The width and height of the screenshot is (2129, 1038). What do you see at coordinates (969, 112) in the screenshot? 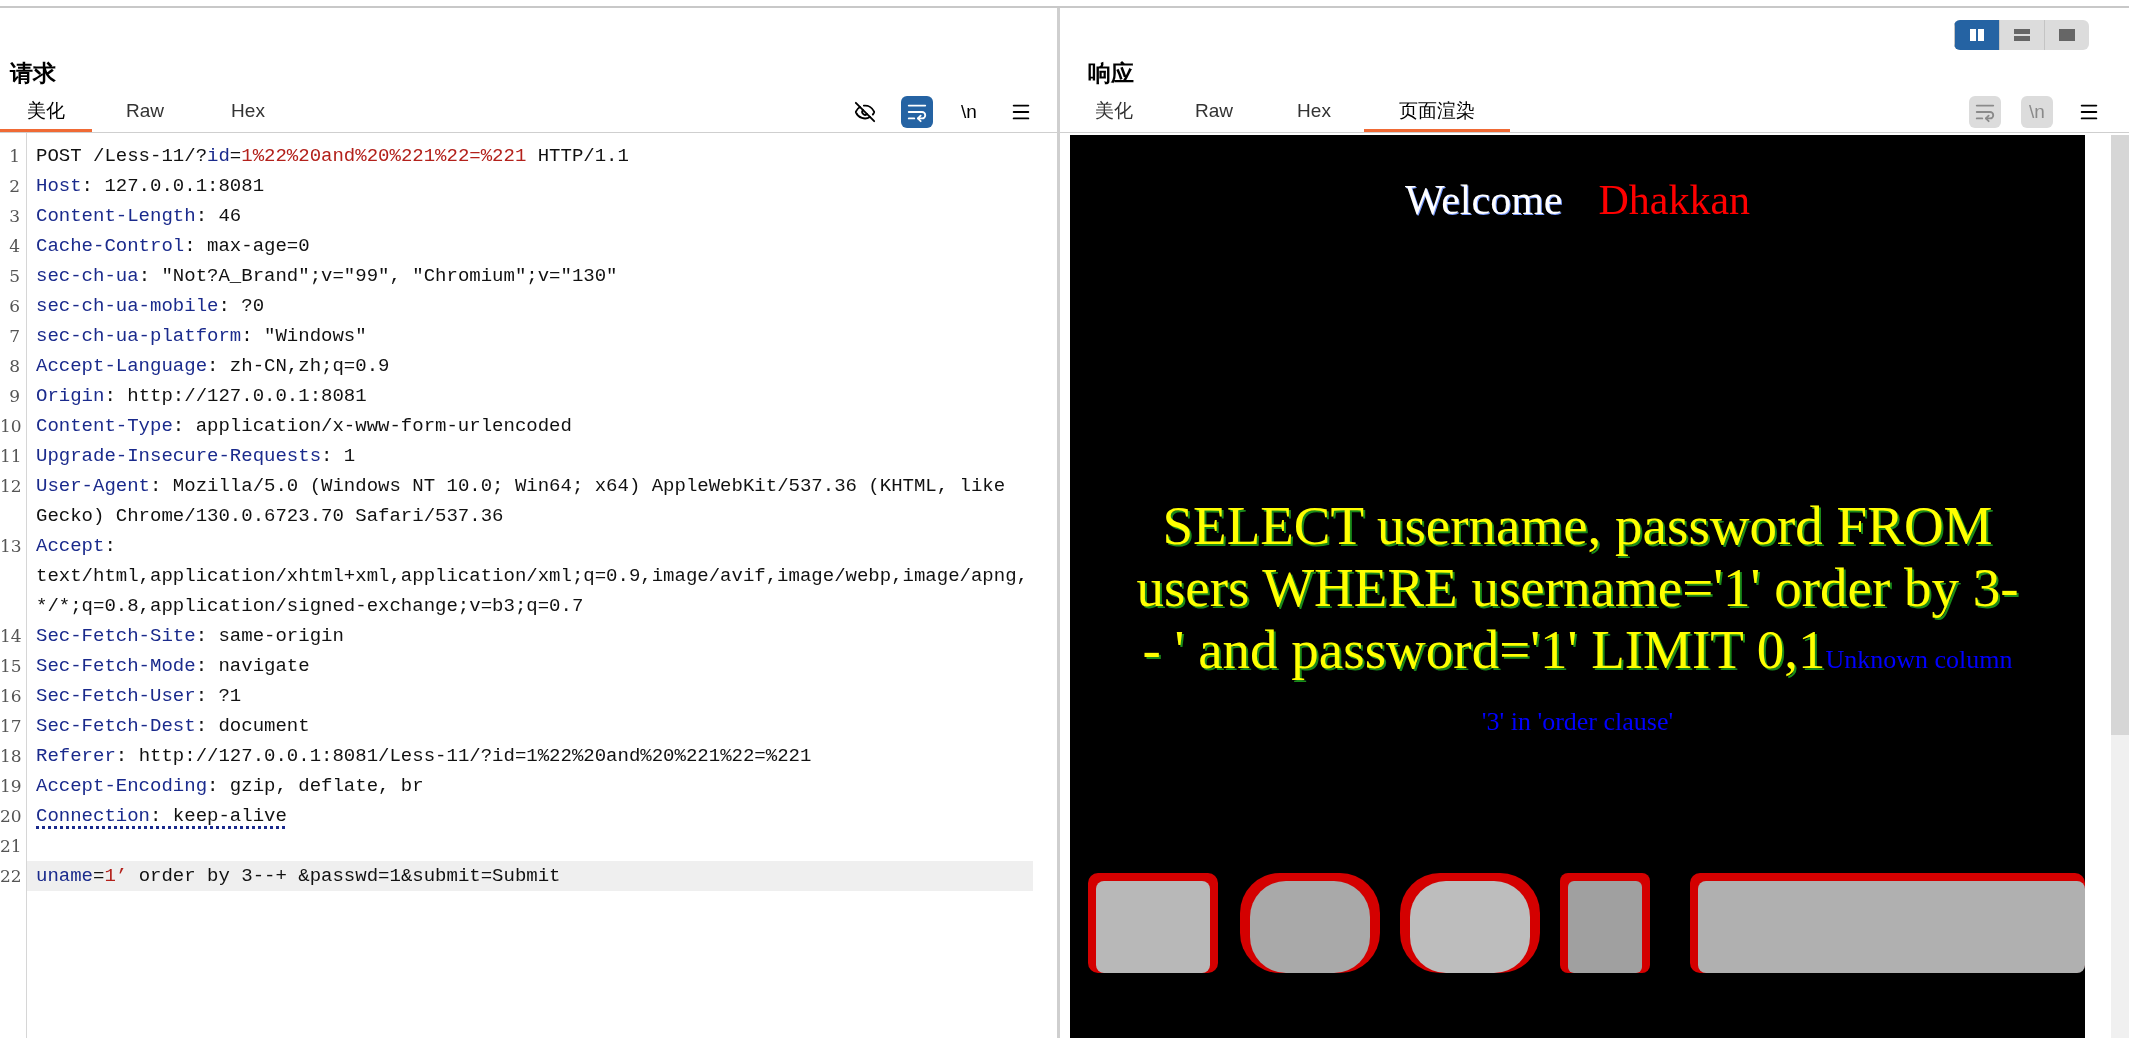
I see `newline-button: \n` at bounding box center [969, 112].